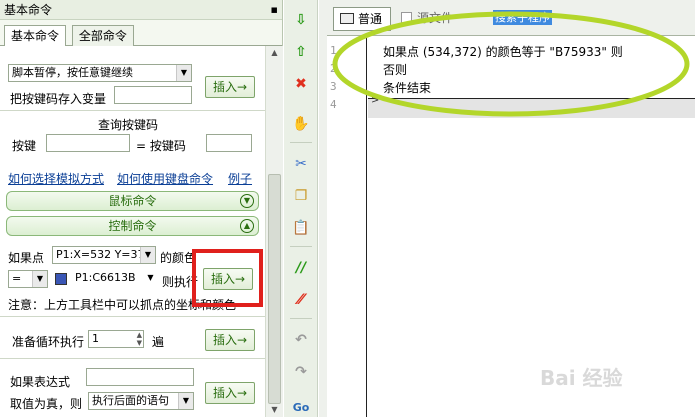  What do you see at coordinates (301, 164) in the screenshot?
I see `cut-icon: ✂` at bounding box center [301, 164].